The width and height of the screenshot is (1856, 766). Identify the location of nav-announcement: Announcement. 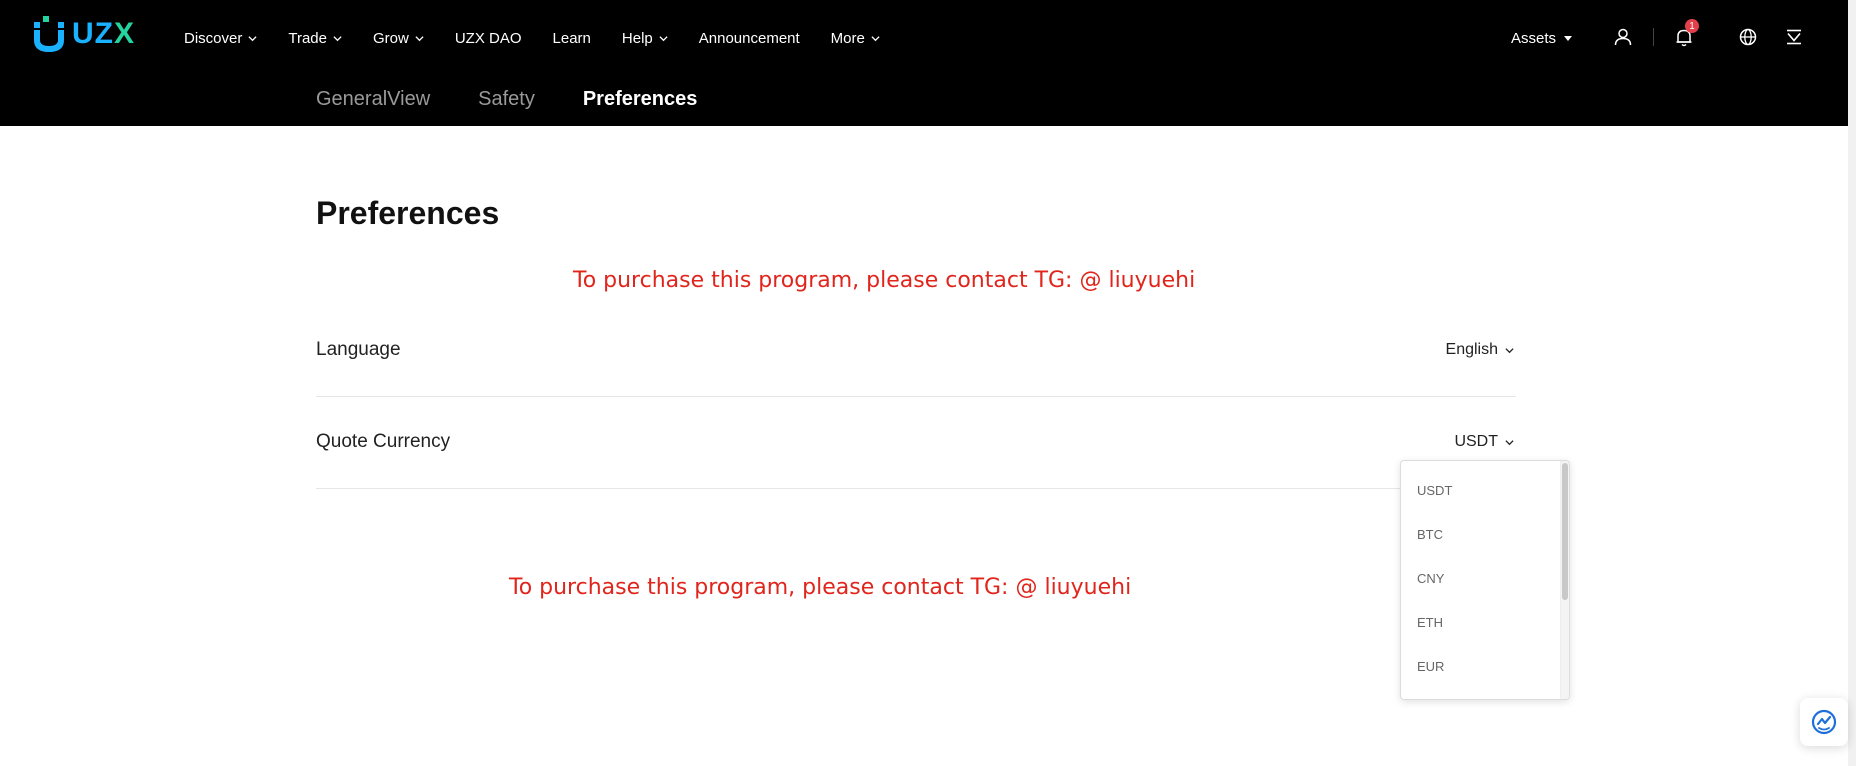
(749, 38).